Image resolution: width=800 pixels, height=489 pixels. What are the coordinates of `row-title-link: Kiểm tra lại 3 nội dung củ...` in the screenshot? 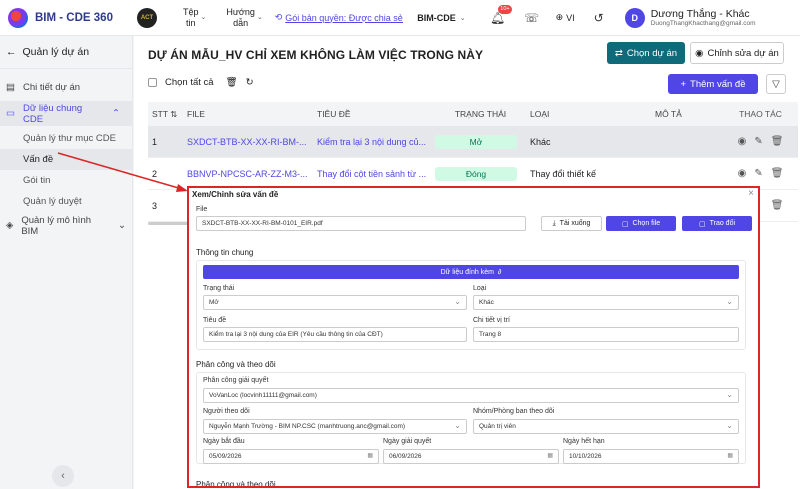 It's located at (372, 142).